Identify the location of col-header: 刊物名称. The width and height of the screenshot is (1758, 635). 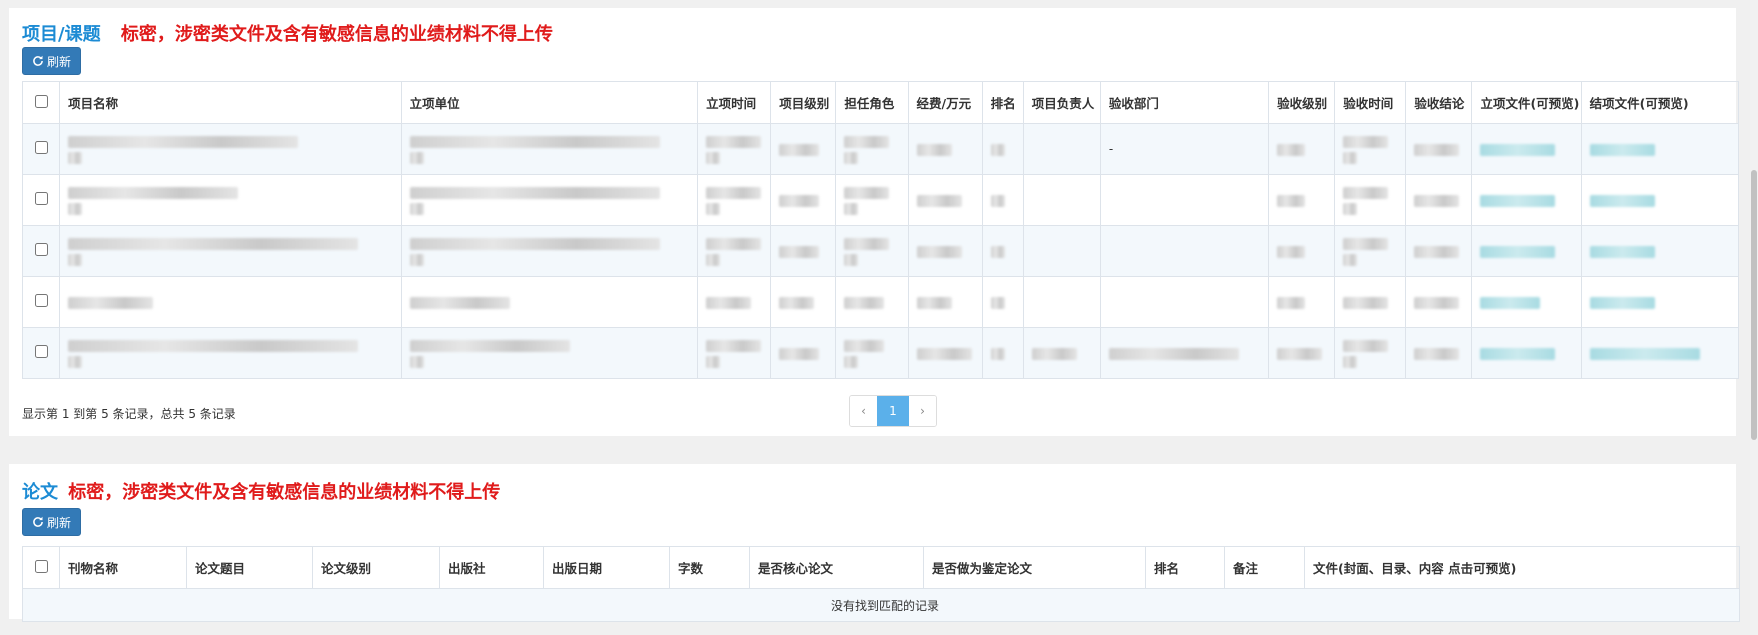
(123, 567).